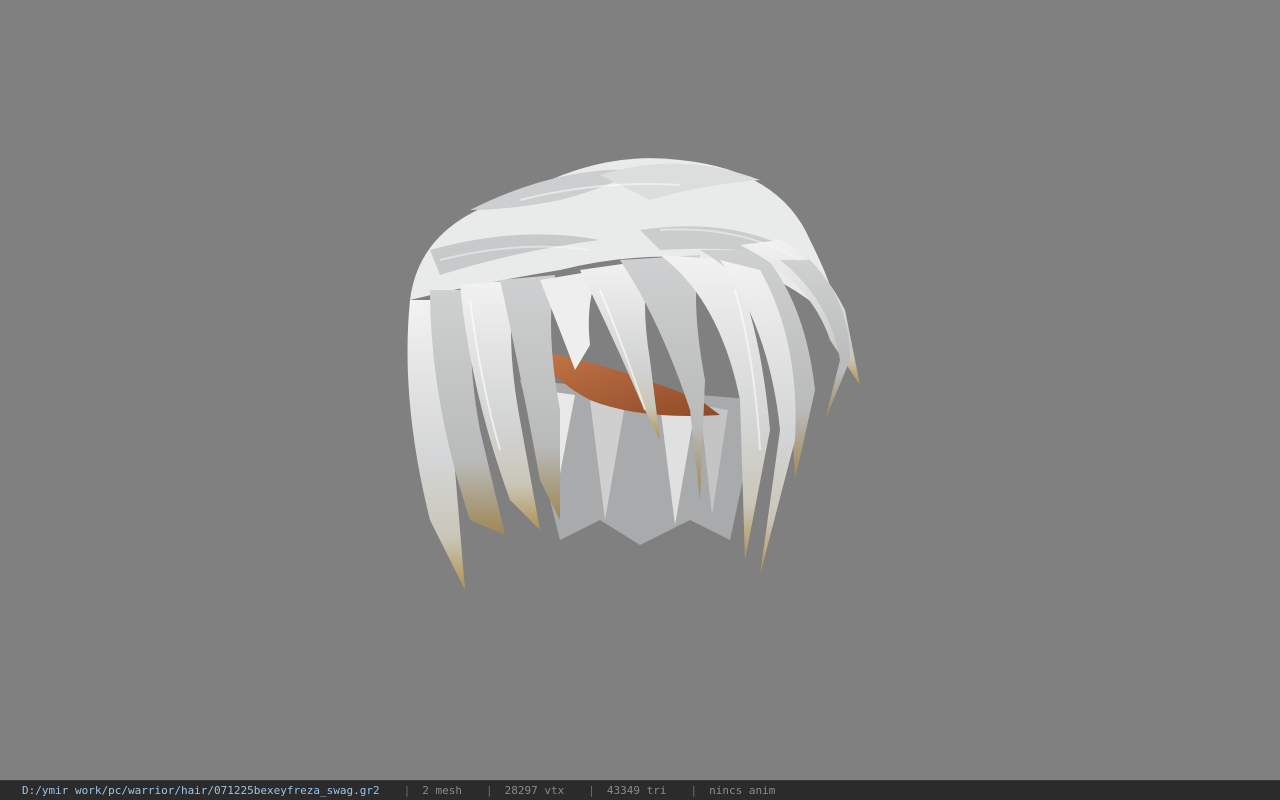 The image size is (1280, 800). I want to click on triangle-count-label: 43349 tri, so click(636, 790).